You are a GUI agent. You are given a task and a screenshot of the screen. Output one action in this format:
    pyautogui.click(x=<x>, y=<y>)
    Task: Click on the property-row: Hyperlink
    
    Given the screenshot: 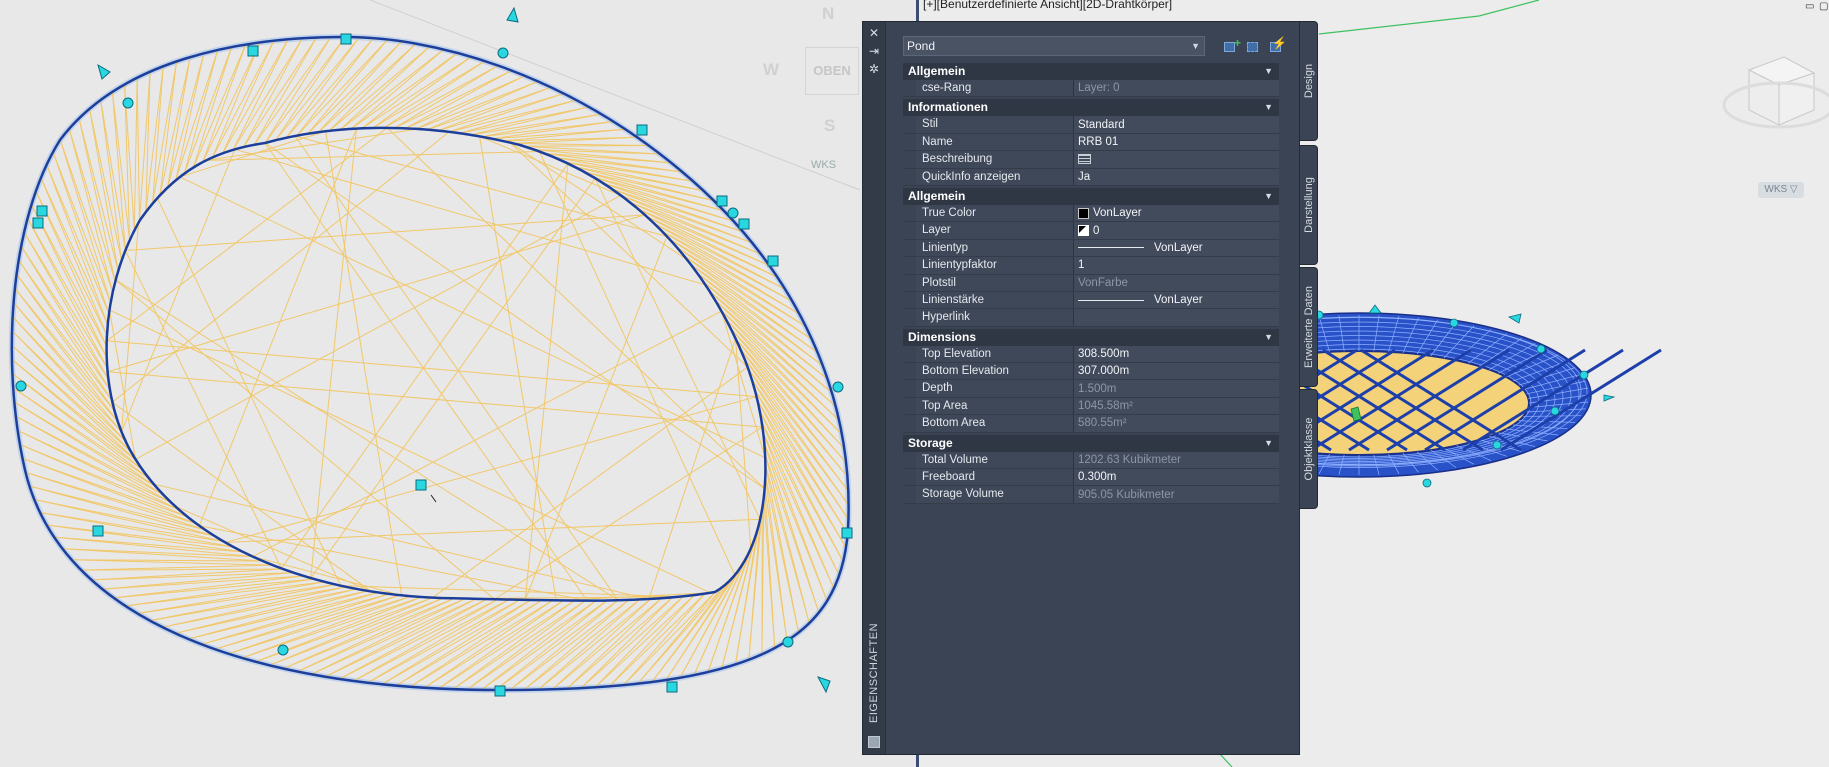 What is the action you would take?
    pyautogui.click(x=1091, y=318)
    